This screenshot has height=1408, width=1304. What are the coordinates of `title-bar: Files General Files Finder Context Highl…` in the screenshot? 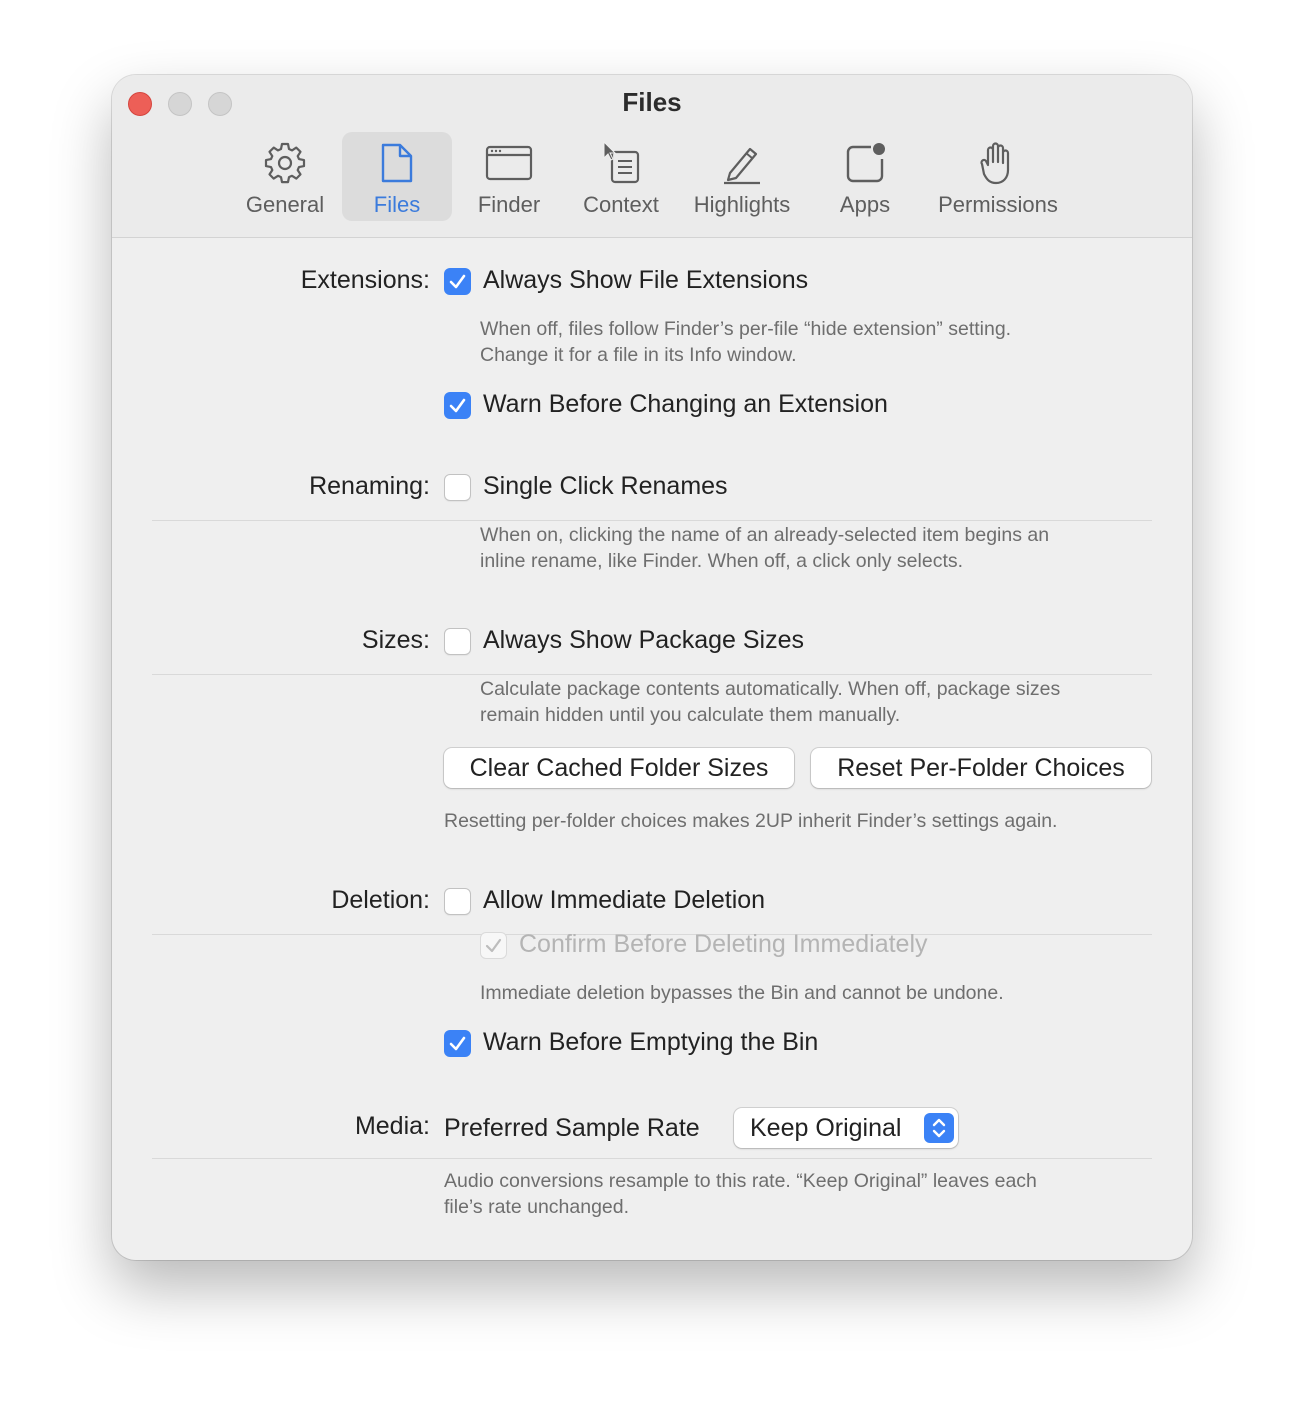 It's located at (652, 156).